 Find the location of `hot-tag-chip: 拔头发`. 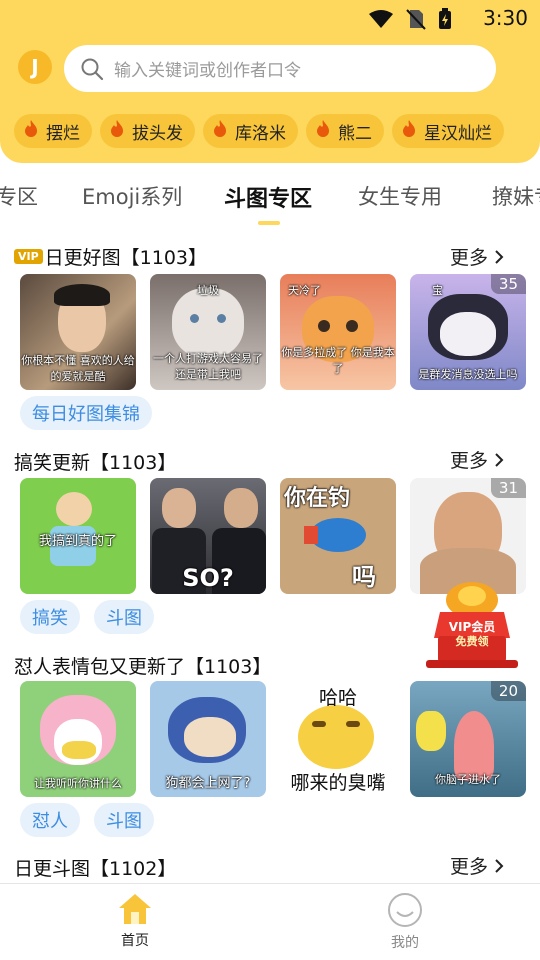

hot-tag-chip: 拔头发 is located at coordinates (147, 131).